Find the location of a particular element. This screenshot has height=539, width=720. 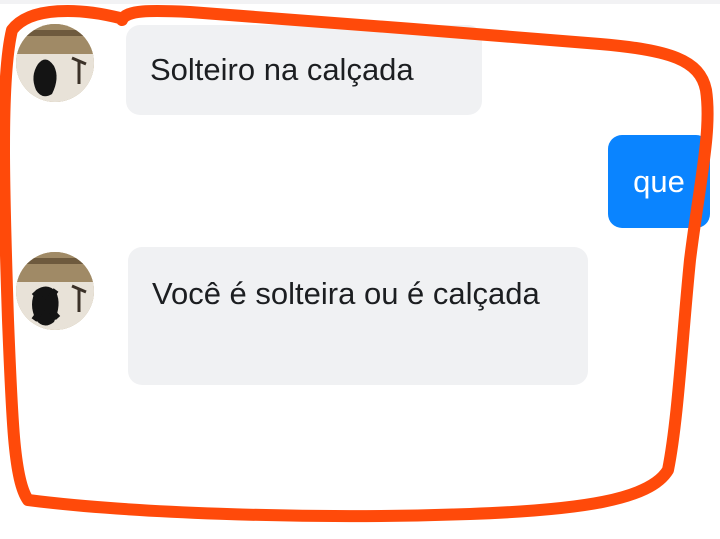

message-text: Solteiro na calçada is located at coordinates (282, 69).